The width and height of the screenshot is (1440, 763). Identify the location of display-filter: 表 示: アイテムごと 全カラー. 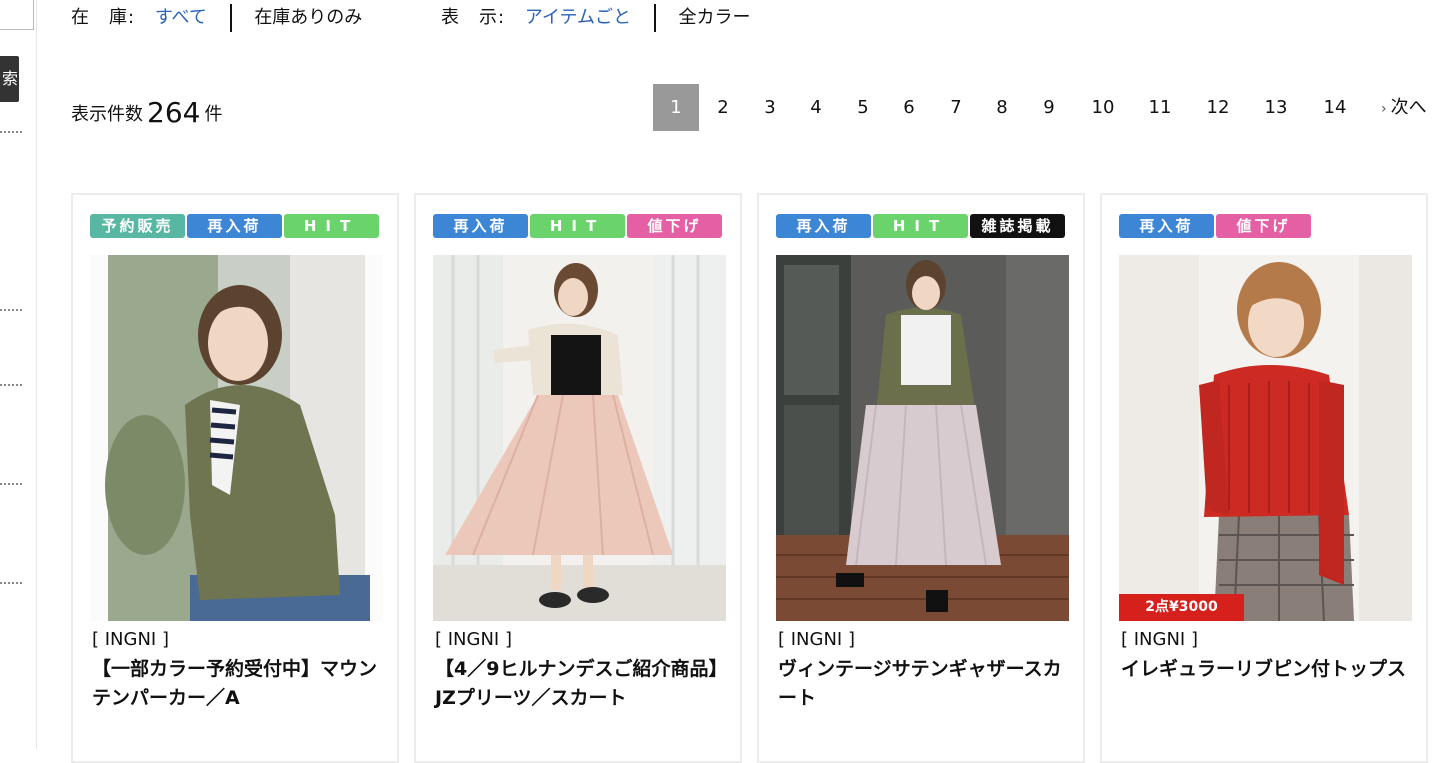
(595, 18).